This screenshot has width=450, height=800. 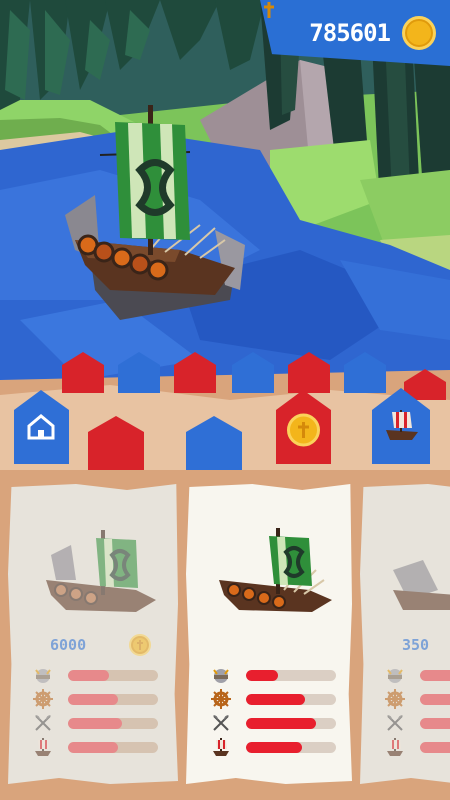 I want to click on coin-balance: 785601, so click(x=350, y=33).